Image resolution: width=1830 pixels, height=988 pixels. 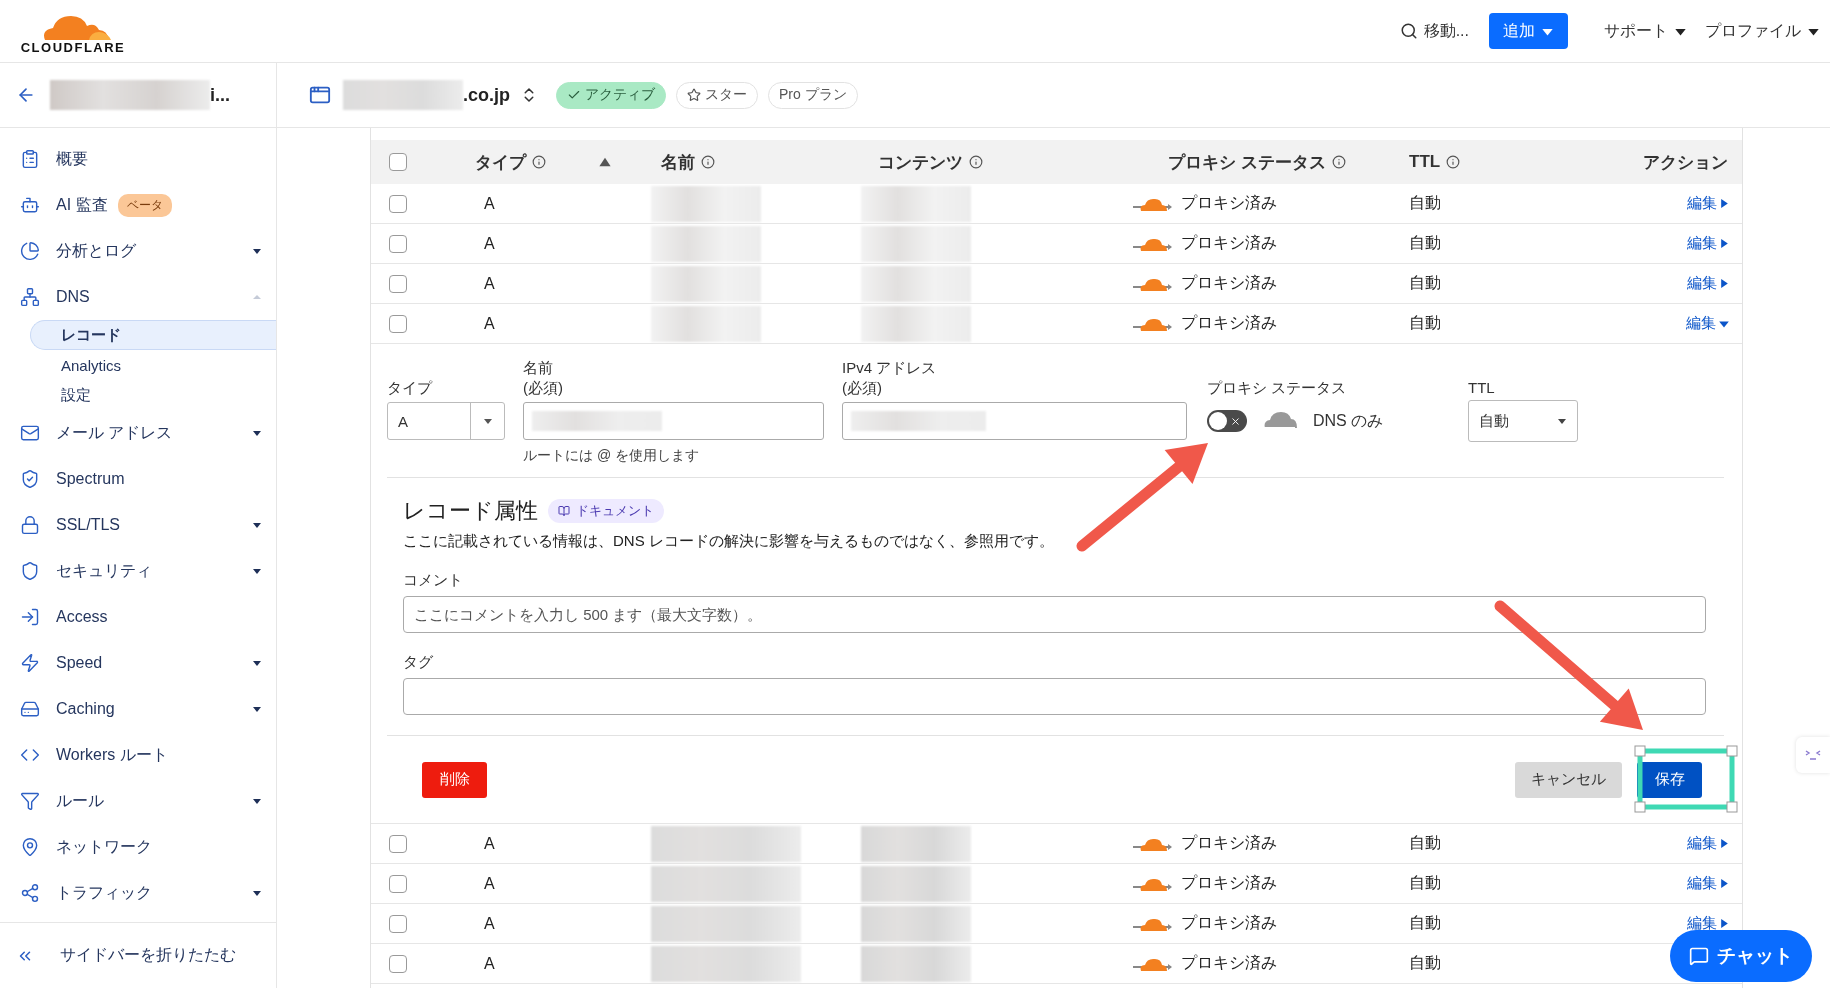 I want to click on close-icon, so click(x=1235, y=421).